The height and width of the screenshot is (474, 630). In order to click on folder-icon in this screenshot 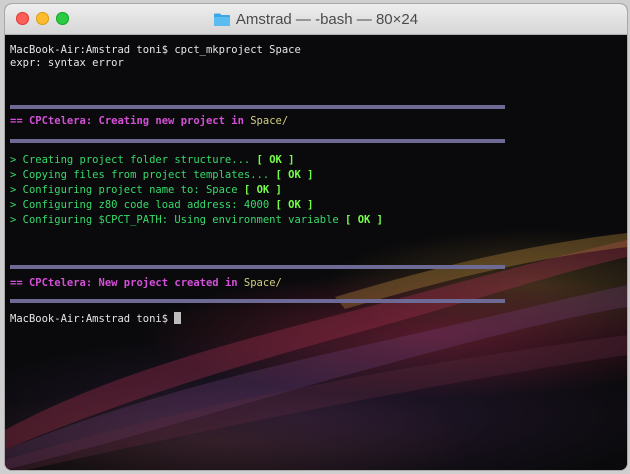, I will do `click(221, 19)`.